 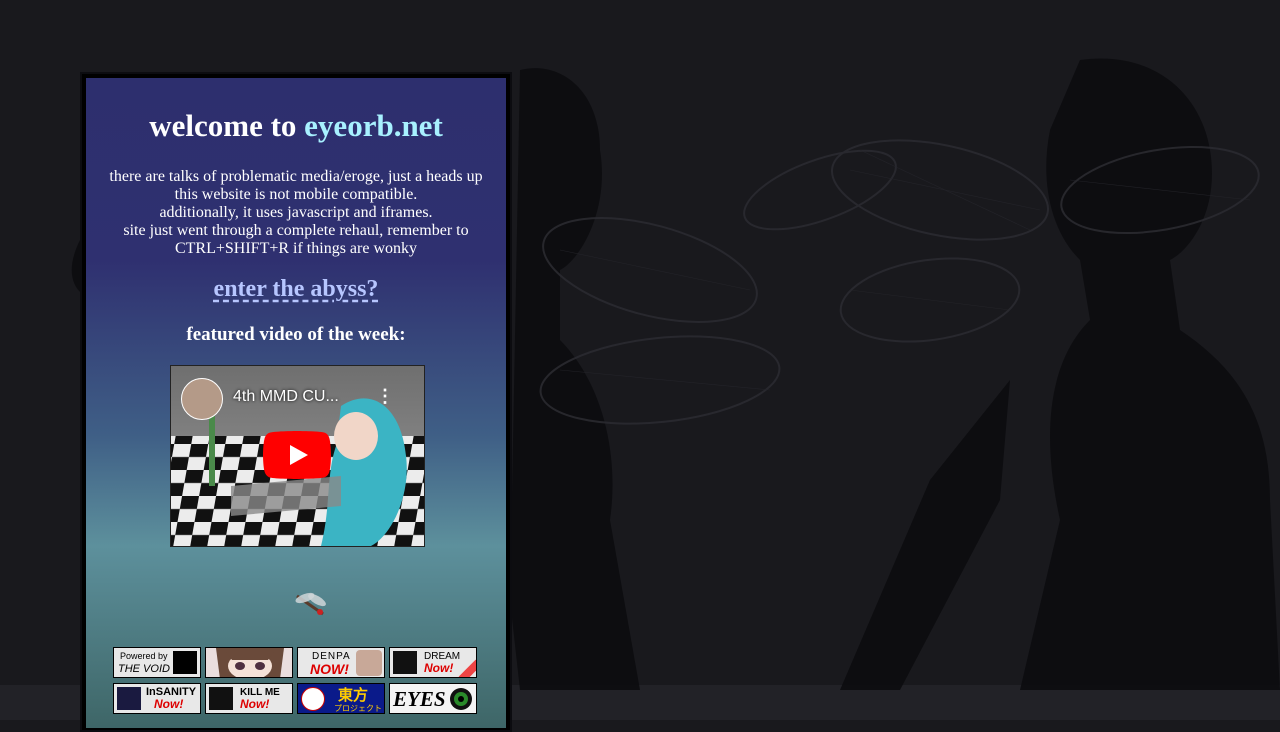 What do you see at coordinates (467, 668) in the screenshot?
I see `ribbon-icon` at bounding box center [467, 668].